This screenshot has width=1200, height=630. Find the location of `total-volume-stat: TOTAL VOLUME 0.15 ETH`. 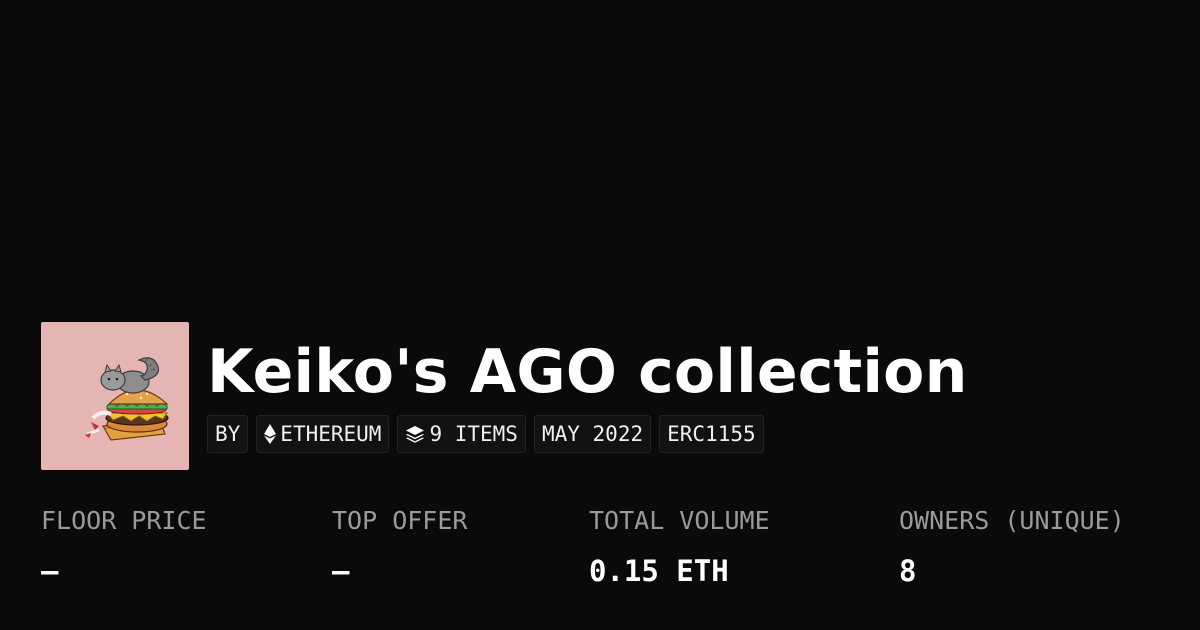

total-volume-stat: TOTAL VOLUME 0.15 ETH is located at coordinates (679, 547).